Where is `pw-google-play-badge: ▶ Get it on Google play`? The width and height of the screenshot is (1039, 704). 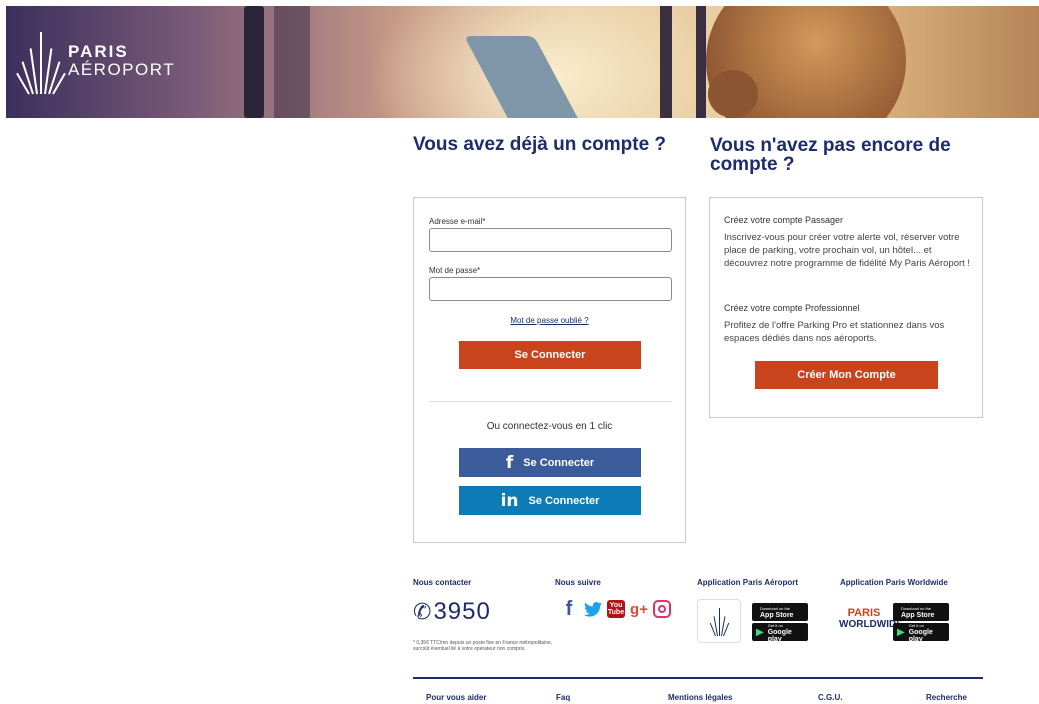 pw-google-play-badge: ▶ Get it on Google play is located at coordinates (921, 632).